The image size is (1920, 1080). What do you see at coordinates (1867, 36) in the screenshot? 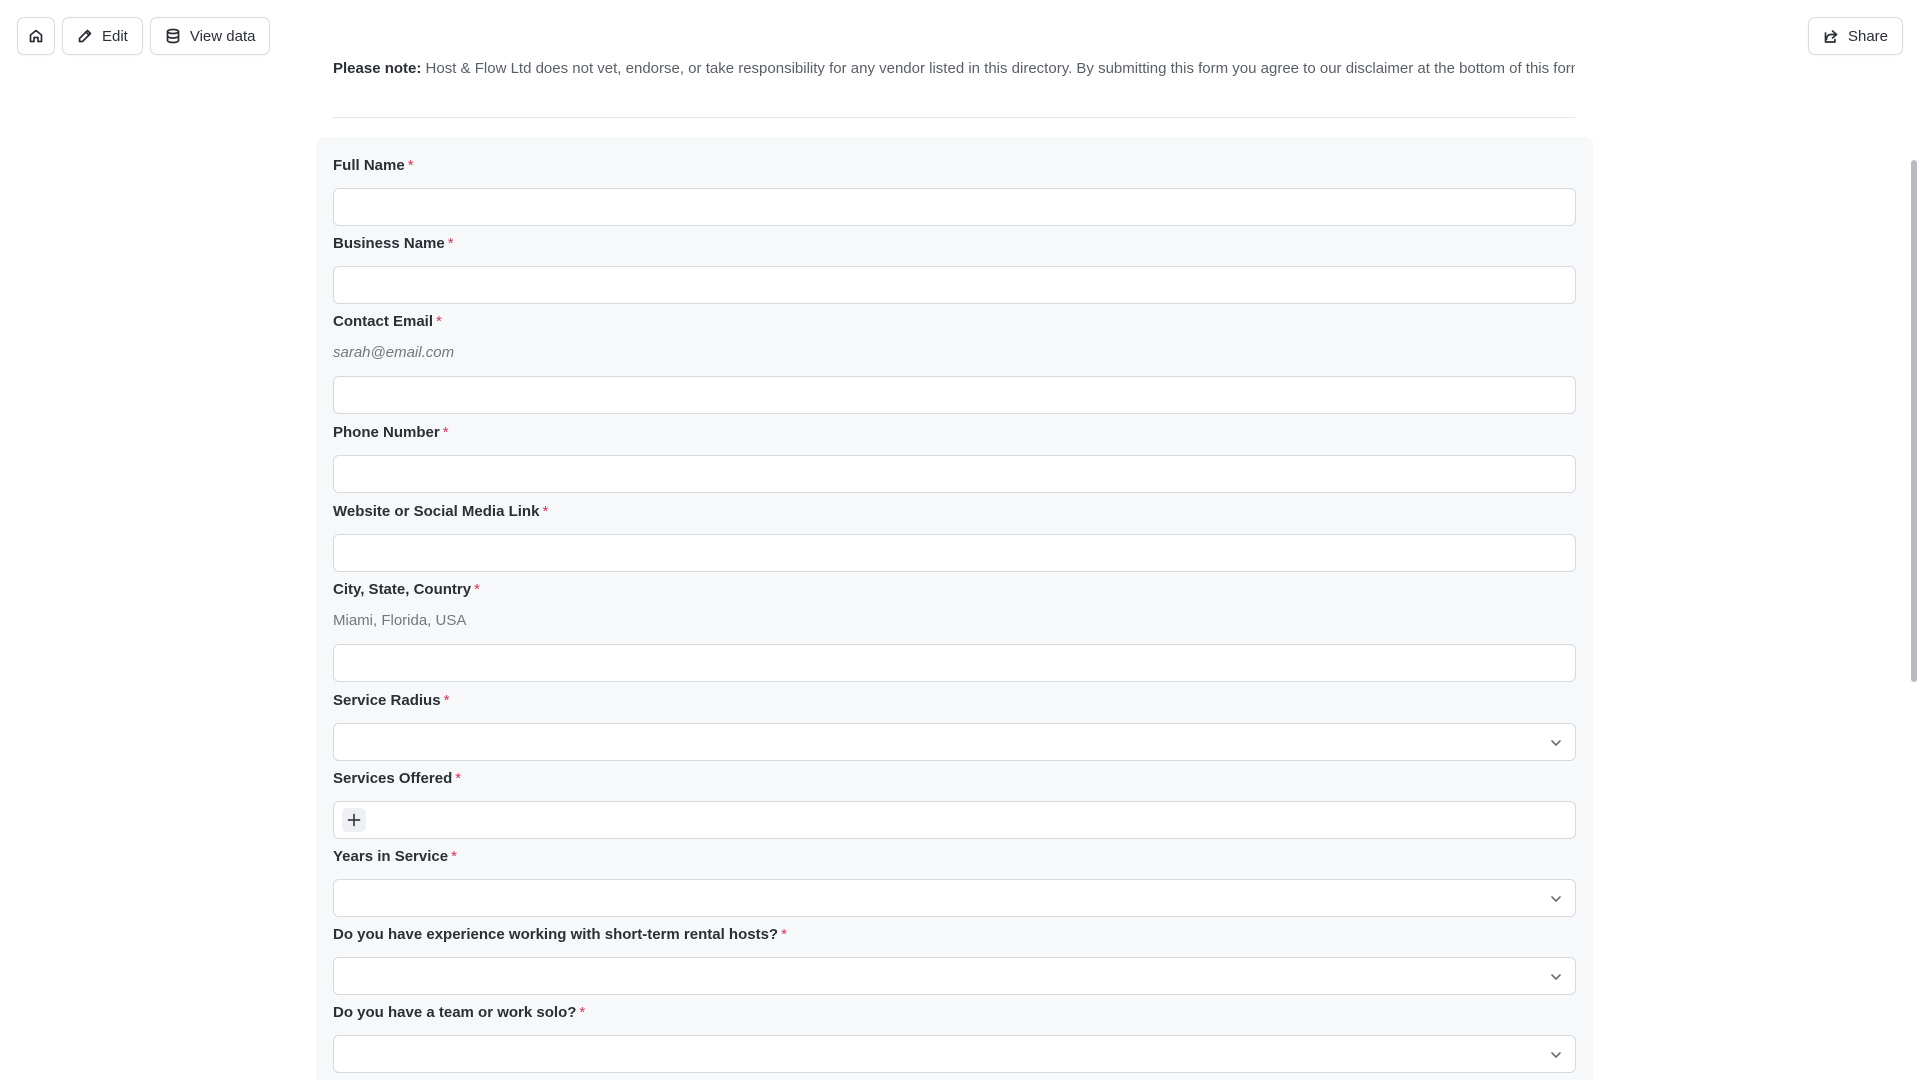
I see `share-button-label: Share` at bounding box center [1867, 36].